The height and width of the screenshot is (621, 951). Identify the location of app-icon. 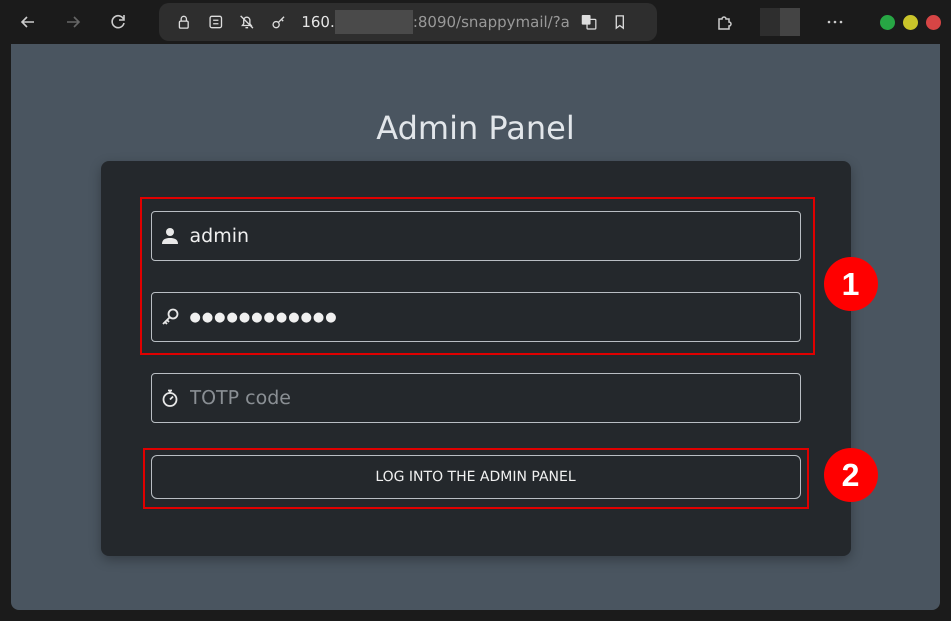
(215, 22).